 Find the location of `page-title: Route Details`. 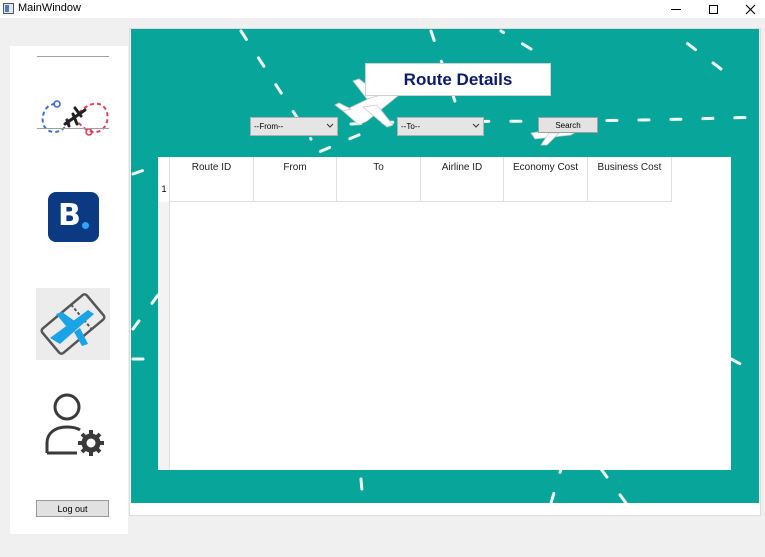

page-title: Route Details is located at coordinates (458, 79).